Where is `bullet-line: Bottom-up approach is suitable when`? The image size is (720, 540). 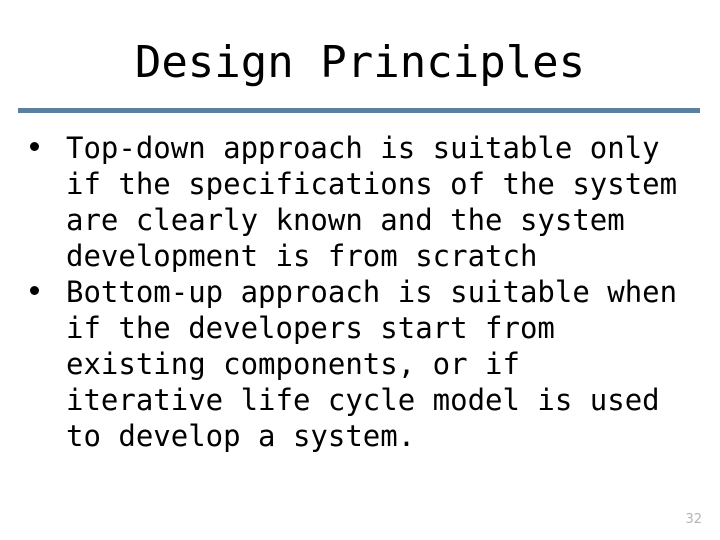 bullet-line: Bottom-up approach is suitable when is located at coordinates (372, 292).